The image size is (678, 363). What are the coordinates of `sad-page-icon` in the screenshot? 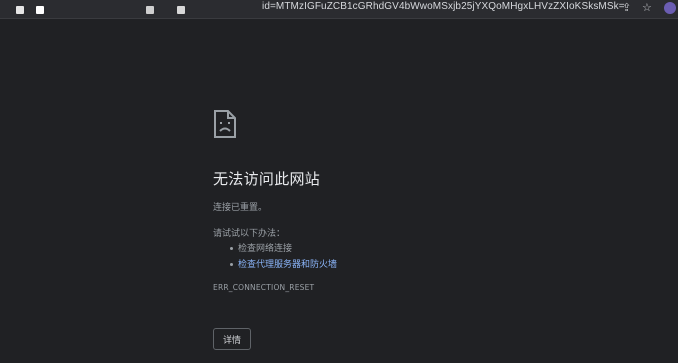 It's located at (225, 124).